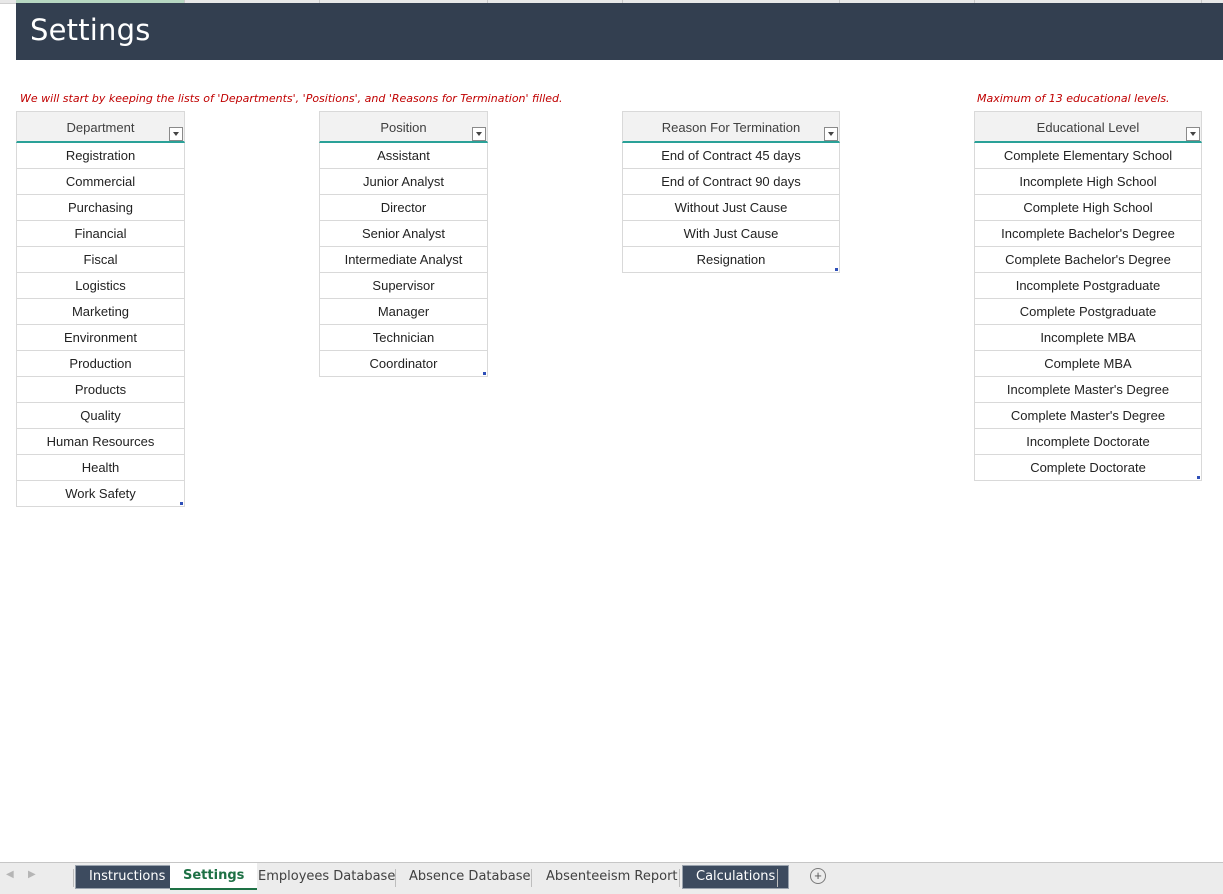 Image resolution: width=1223 pixels, height=894 pixels. Describe the element at coordinates (403, 156) in the screenshot. I see `table-row: Assistant` at that location.